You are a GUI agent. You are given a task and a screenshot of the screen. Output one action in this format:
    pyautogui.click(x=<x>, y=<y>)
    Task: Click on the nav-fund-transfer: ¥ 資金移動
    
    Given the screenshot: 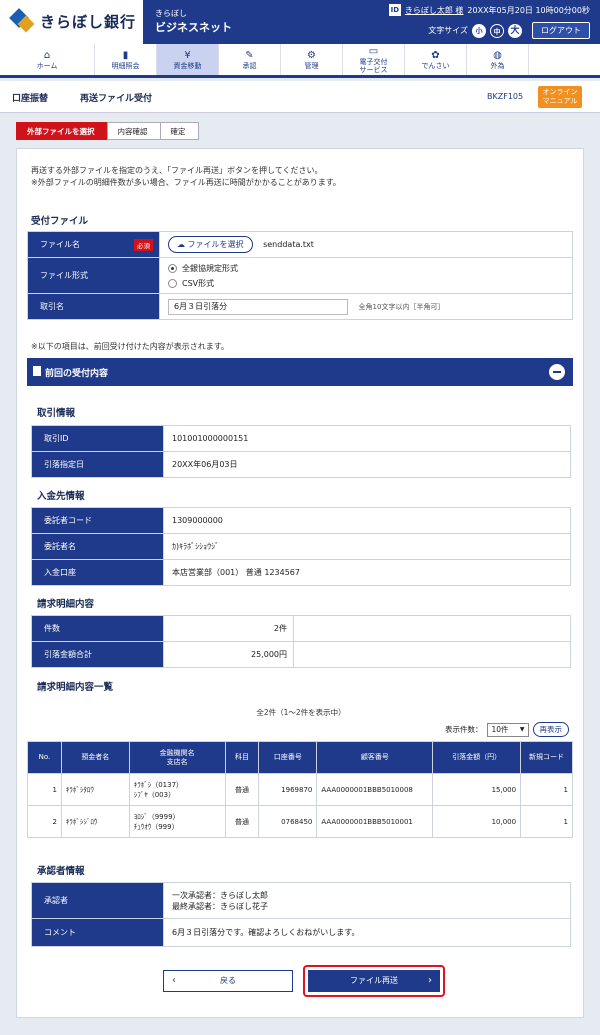 What is the action you would take?
    pyautogui.click(x=188, y=59)
    